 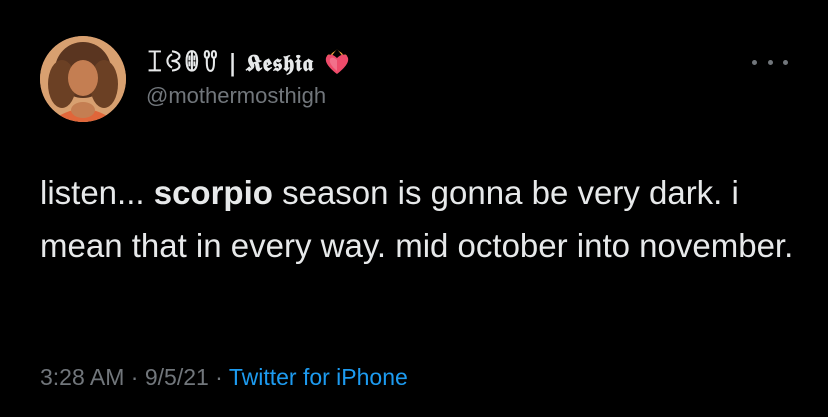 What do you see at coordinates (177, 377) in the screenshot?
I see `tweet-date: 9/5/21` at bounding box center [177, 377].